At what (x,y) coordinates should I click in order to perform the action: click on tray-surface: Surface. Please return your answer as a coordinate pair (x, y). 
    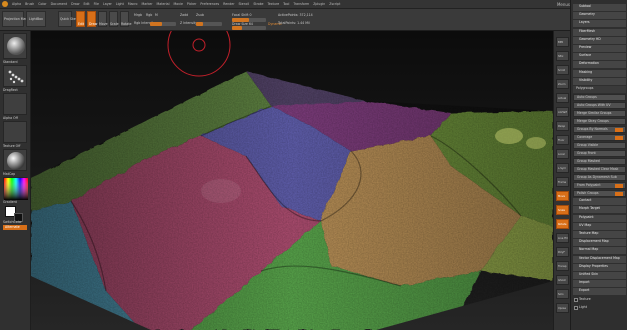
    Looking at the image, I should click on (599, 57).